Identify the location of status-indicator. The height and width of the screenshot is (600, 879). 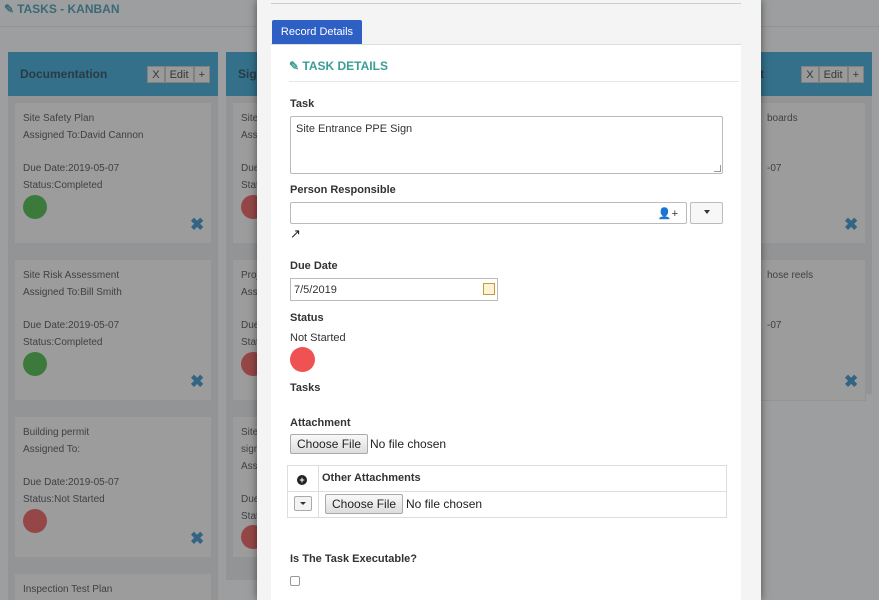
(302, 359).